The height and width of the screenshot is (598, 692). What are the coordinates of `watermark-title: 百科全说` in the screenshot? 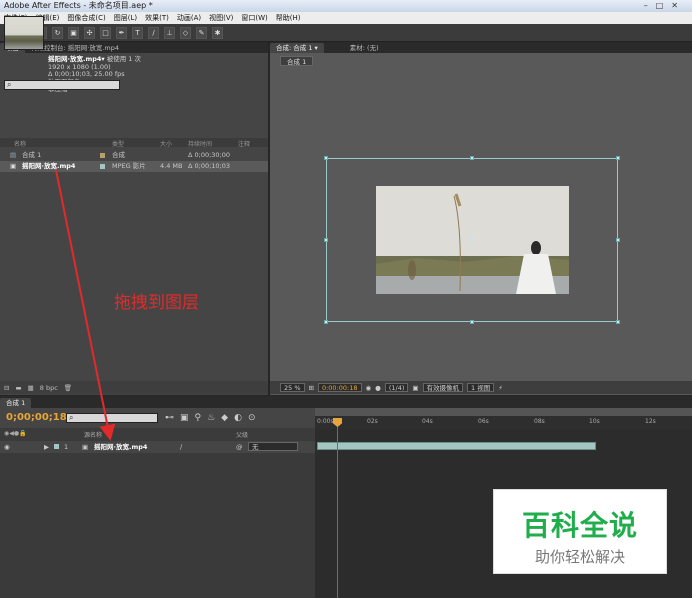 It's located at (579, 525).